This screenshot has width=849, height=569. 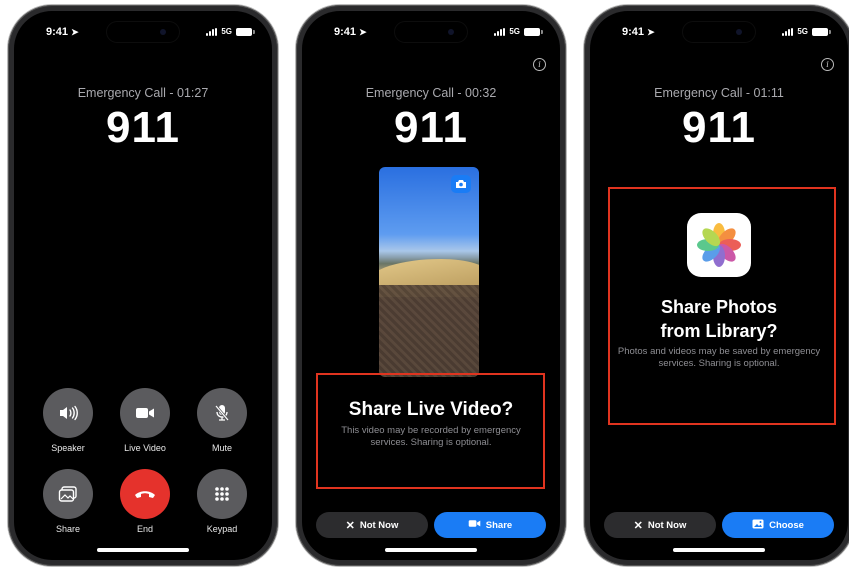 I want to click on end-call-icon, so click(x=145, y=494).